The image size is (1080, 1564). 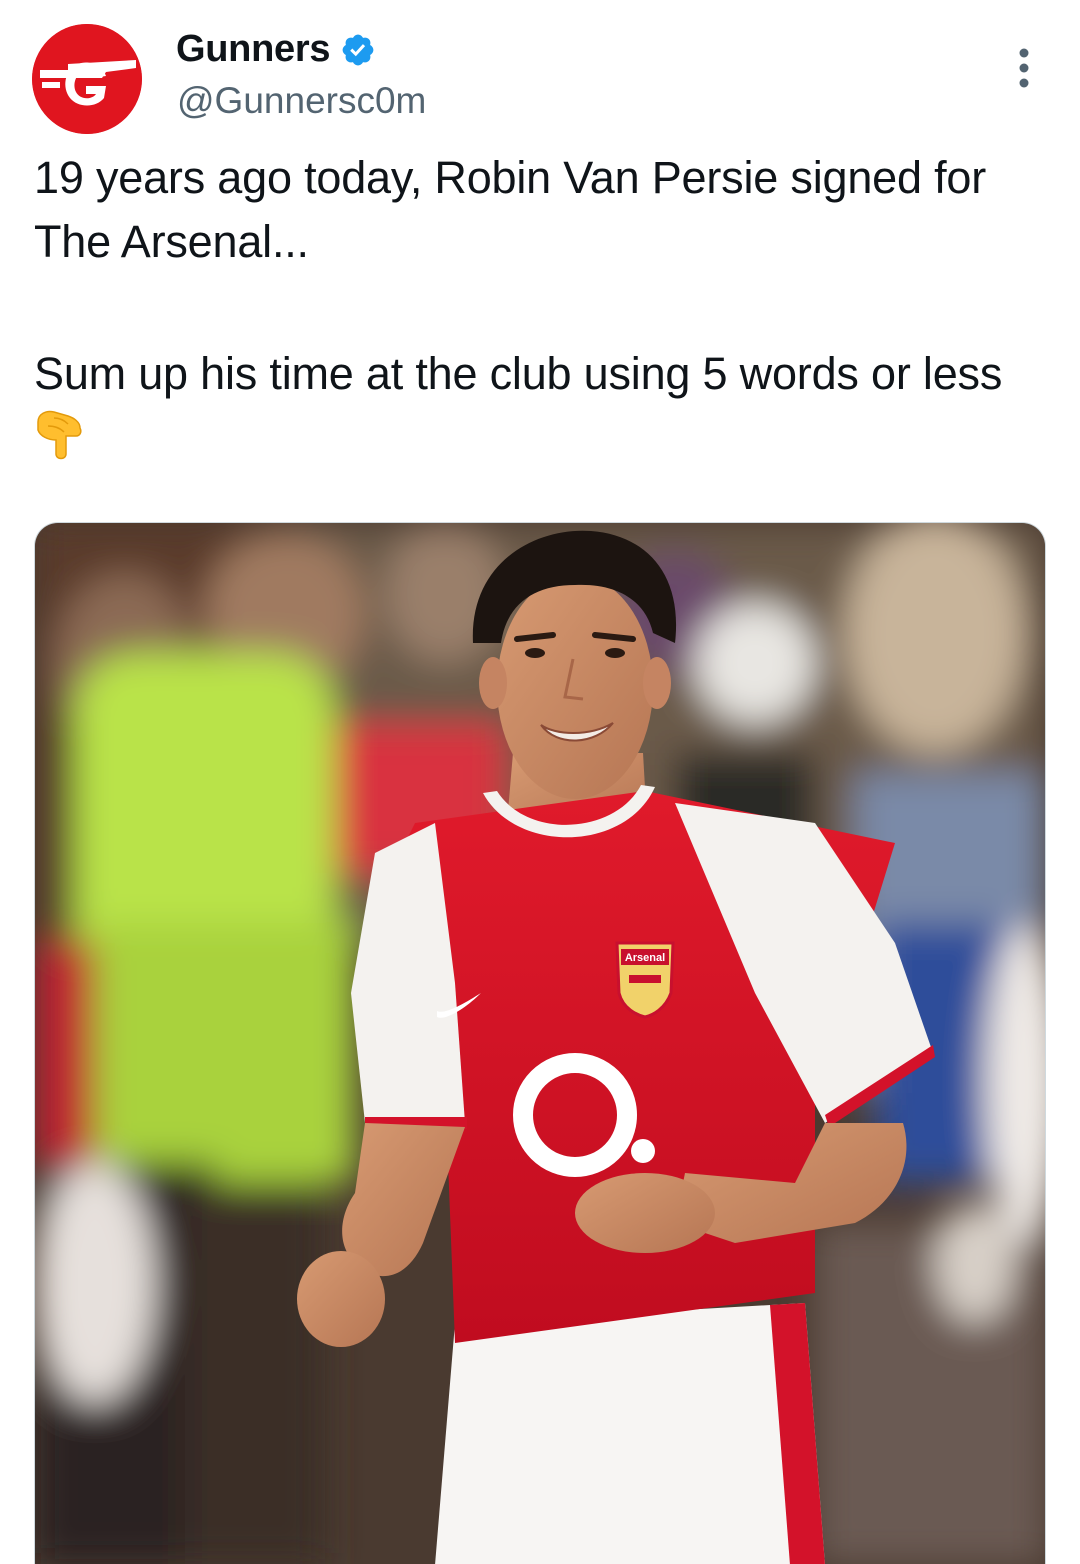 I want to click on author-display-name: Gunners, so click(x=253, y=49).